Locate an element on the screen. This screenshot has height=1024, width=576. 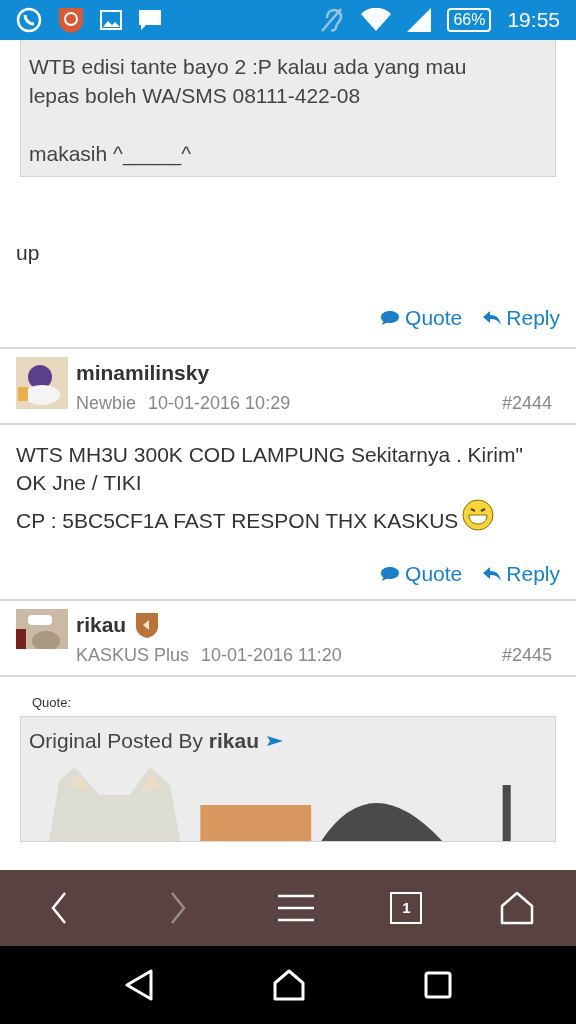
grinning-emoji-icon is located at coordinates (478, 514).